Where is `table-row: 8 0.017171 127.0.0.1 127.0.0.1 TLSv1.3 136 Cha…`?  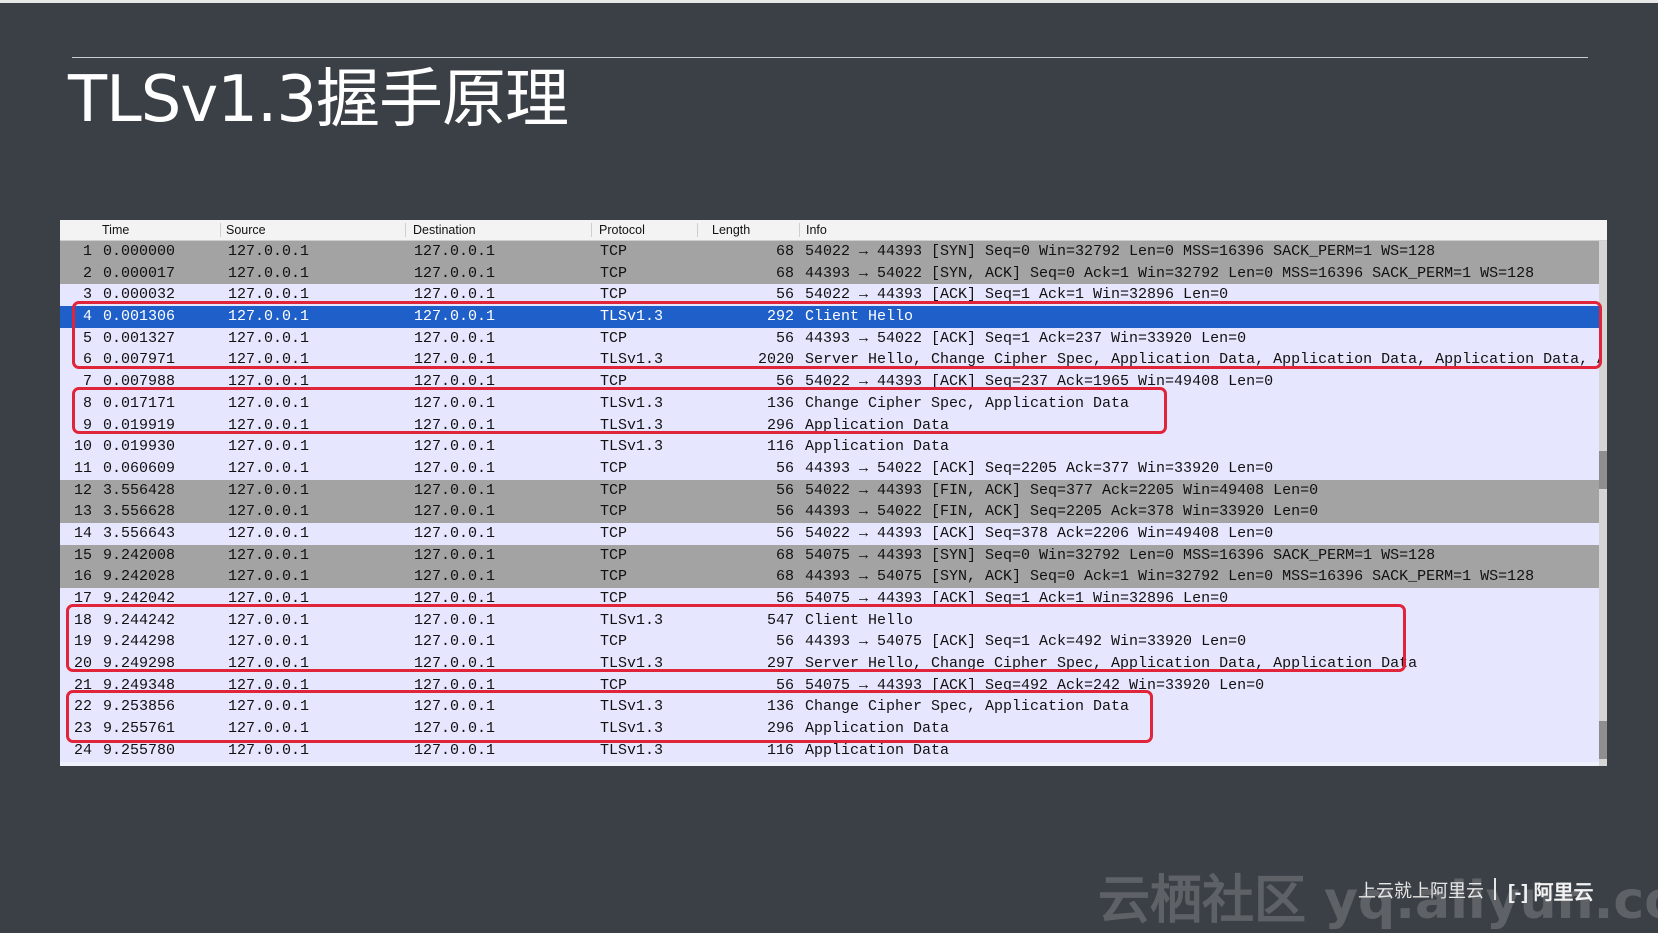
table-row: 8 0.017171 127.0.0.1 127.0.0.1 TLSv1.3 136 Cha… is located at coordinates (833, 403).